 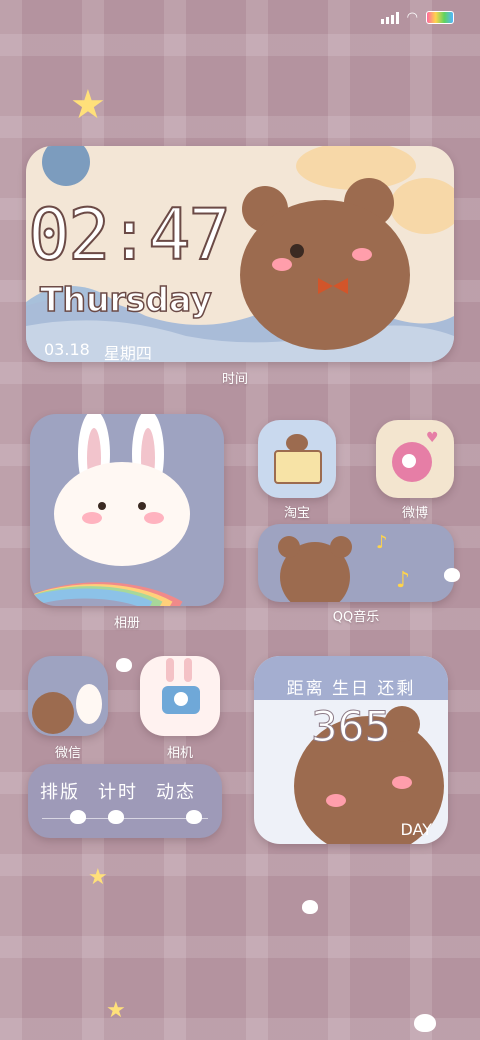 What do you see at coordinates (298, 467) in the screenshot?
I see `shopping-cart-icon` at bounding box center [298, 467].